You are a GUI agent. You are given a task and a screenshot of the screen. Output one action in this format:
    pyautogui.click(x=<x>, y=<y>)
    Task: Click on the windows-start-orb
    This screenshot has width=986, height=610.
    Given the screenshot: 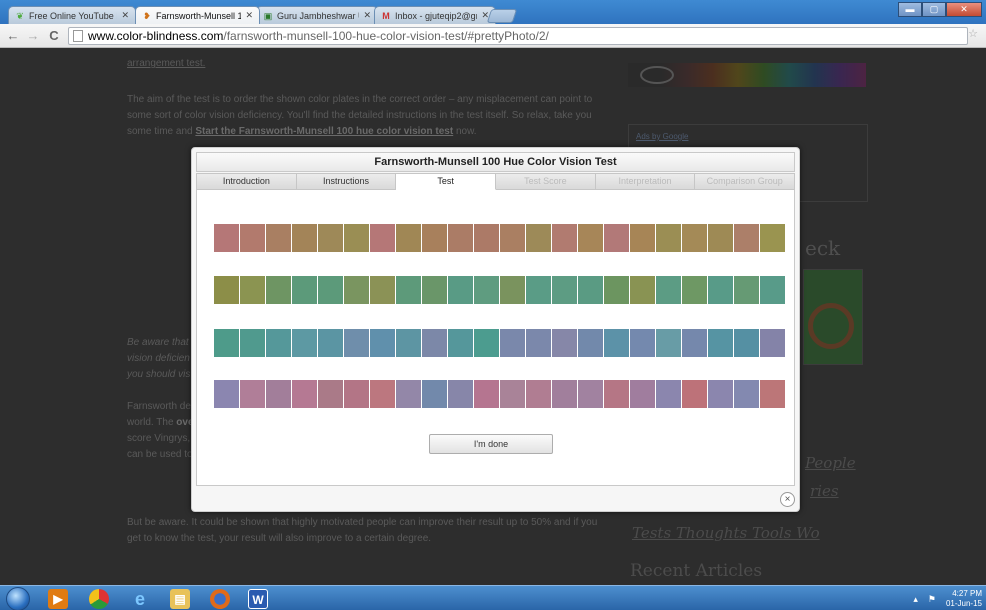 What is the action you would take?
    pyautogui.click(x=18, y=598)
    